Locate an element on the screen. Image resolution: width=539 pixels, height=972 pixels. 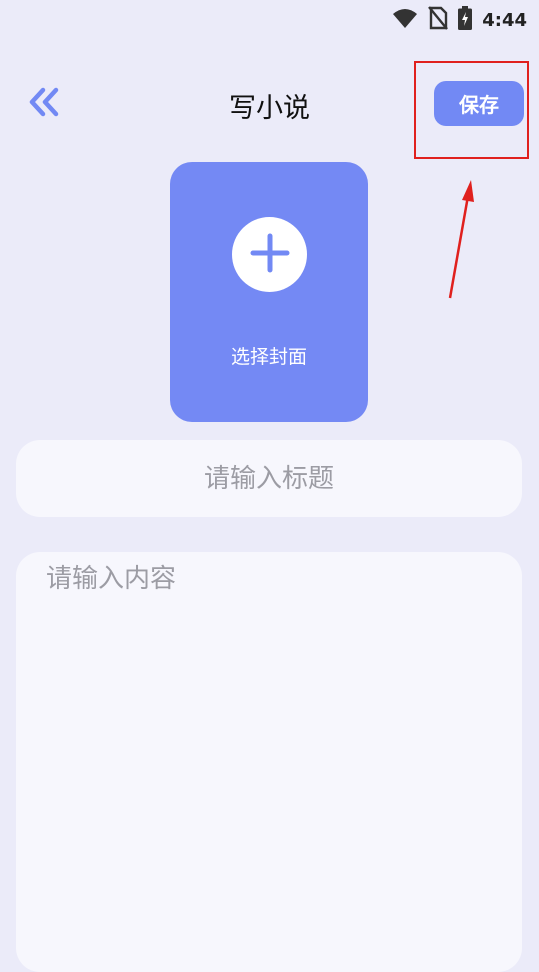
add-cover-button is located at coordinates (269, 254).